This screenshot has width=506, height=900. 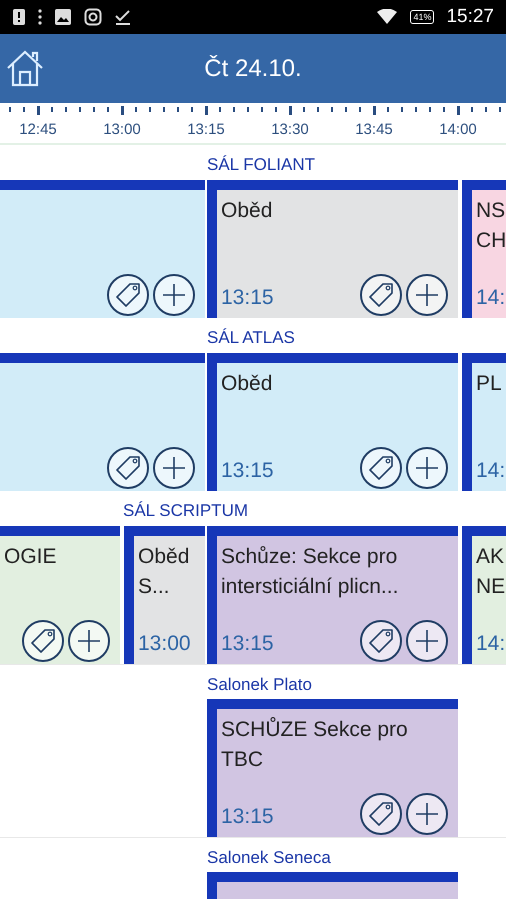 I want to click on event-card: PL 14:, so click(x=484, y=422).